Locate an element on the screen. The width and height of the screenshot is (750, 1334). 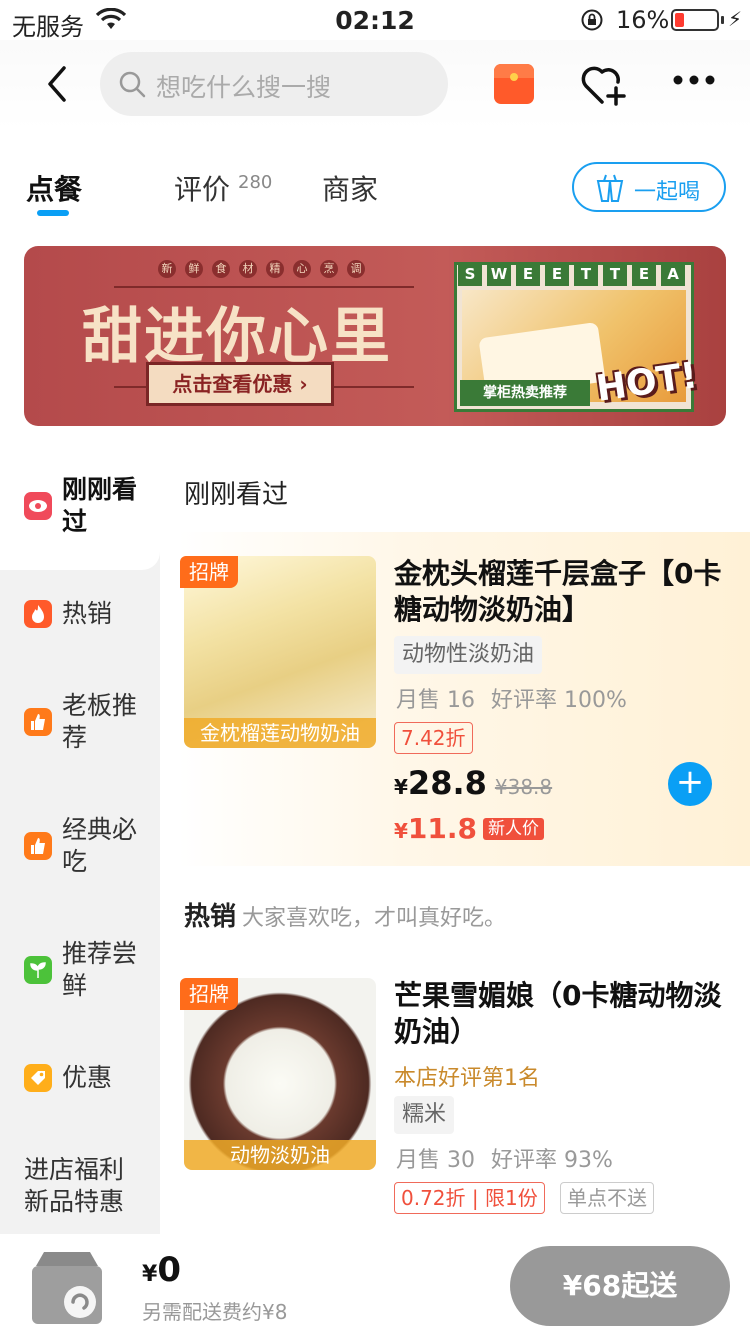
battery-icon is located at coordinates (695, 20).